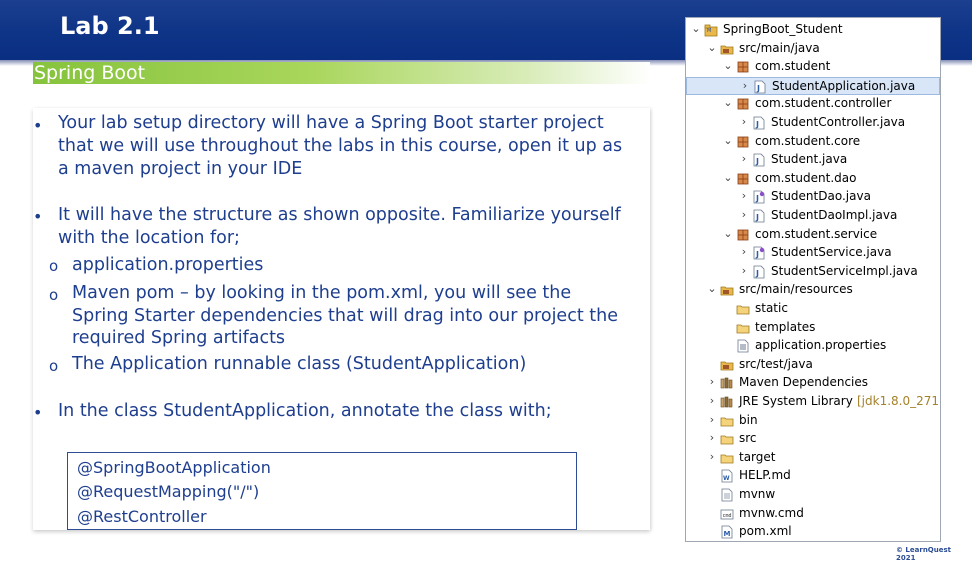  I want to click on tree-row: › J StudentService.java, so click(813, 253).